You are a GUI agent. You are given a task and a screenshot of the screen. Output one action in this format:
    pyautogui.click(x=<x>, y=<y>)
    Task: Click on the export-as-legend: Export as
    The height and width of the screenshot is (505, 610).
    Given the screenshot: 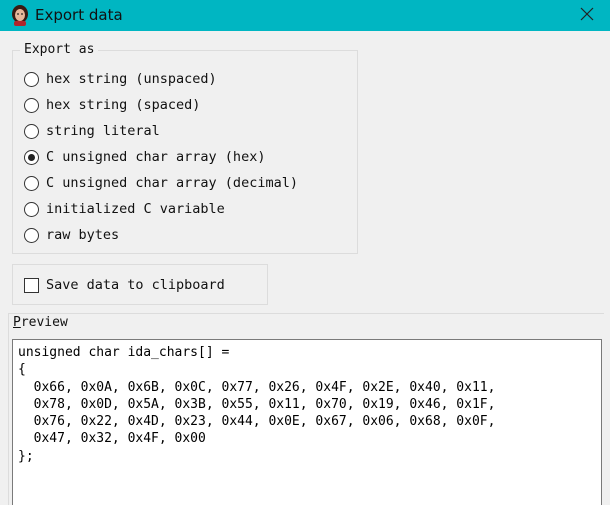 What is the action you would take?
    pyautogui.click(x=59, y=50)
    